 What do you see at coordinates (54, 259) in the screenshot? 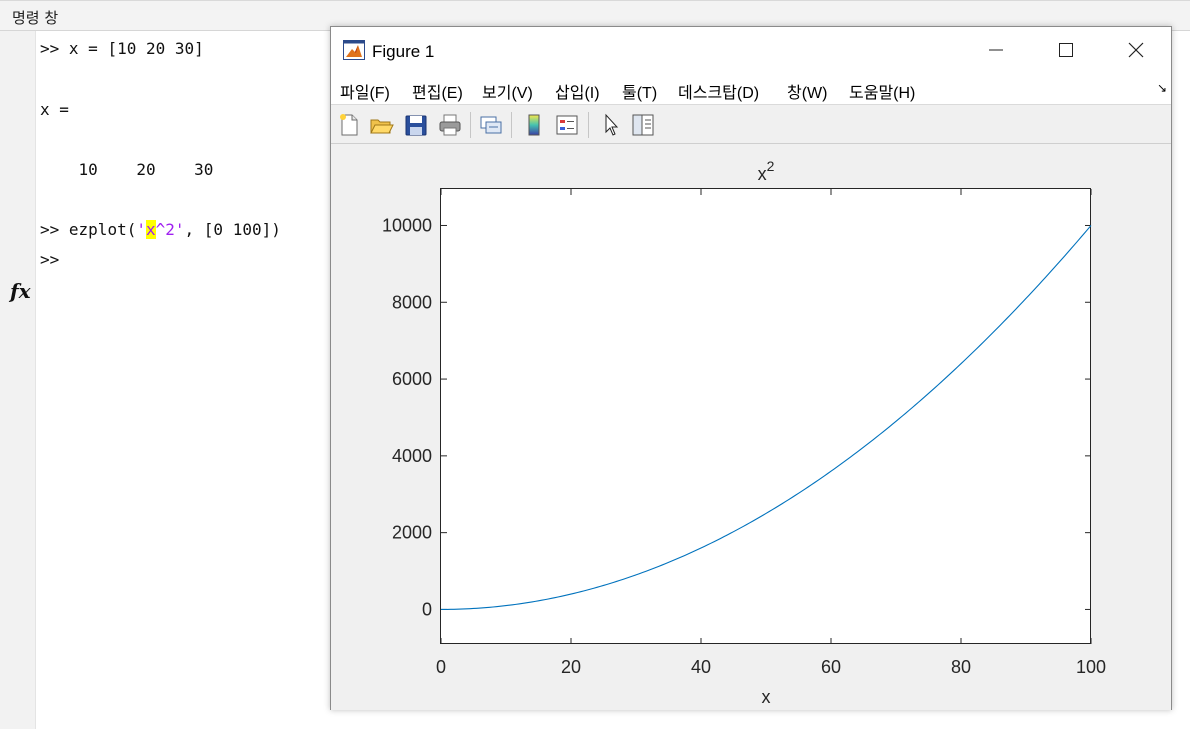
I see `command-prompt: >>` at bounding box center [54, 259].